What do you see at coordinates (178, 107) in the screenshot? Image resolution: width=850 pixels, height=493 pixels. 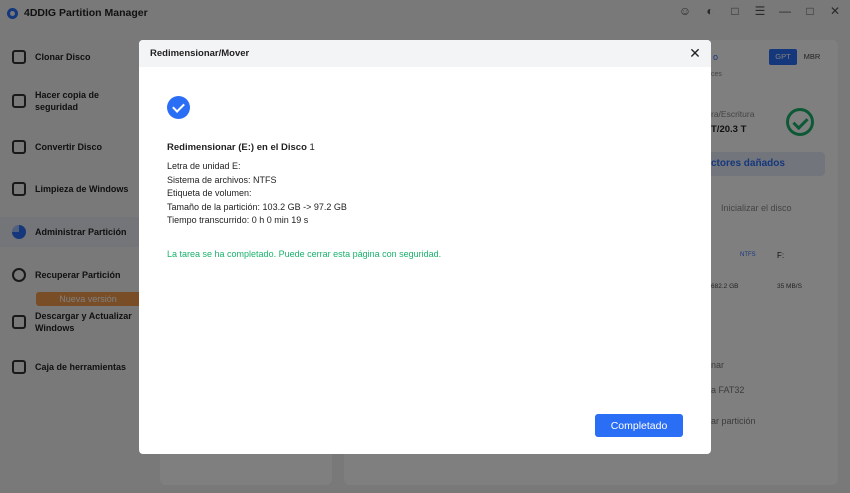 I see `success-check-icon` at bounding box center [178, 107].